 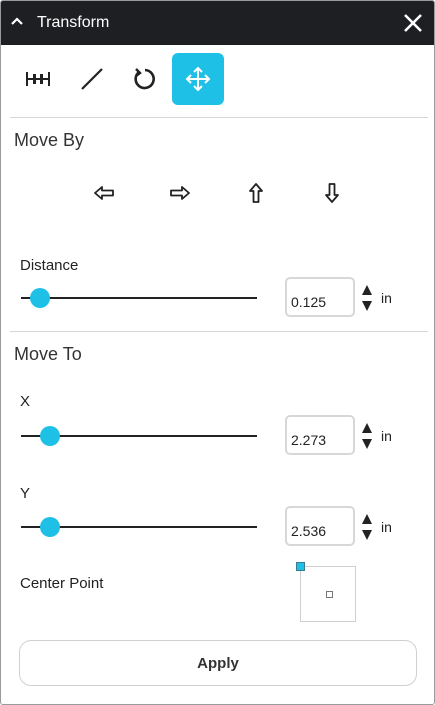 What do you see at coordinates (413, 23) in the screenshot?
I see `close-icon` at bounding box center [413, 23].